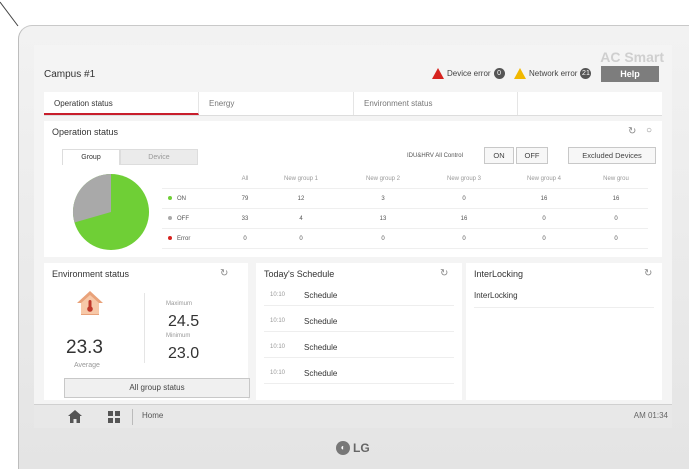 The width and height of the screenshot is (689, 469). I want to click on lg-face-icon: ◐, so click(343, 448).